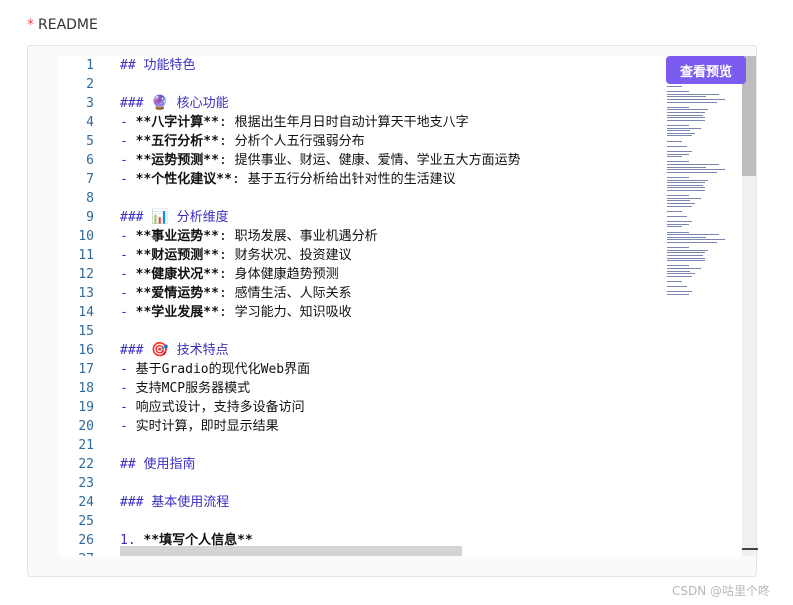  What do you see at coordinates (372, 331) in the screenshot?
I see `code-line: 15` at bounding box center [372, 331].